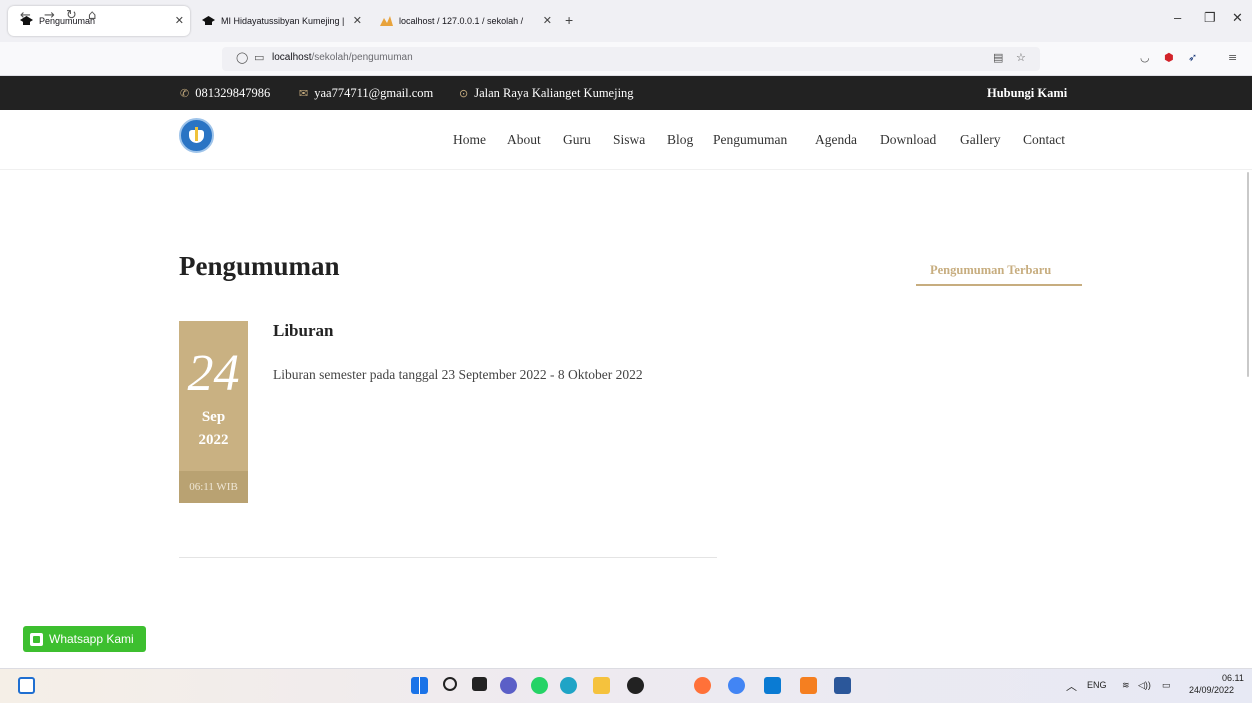 The image size is (1252, 703). I want to click on sidebar-title-underline, so click(999, 285).